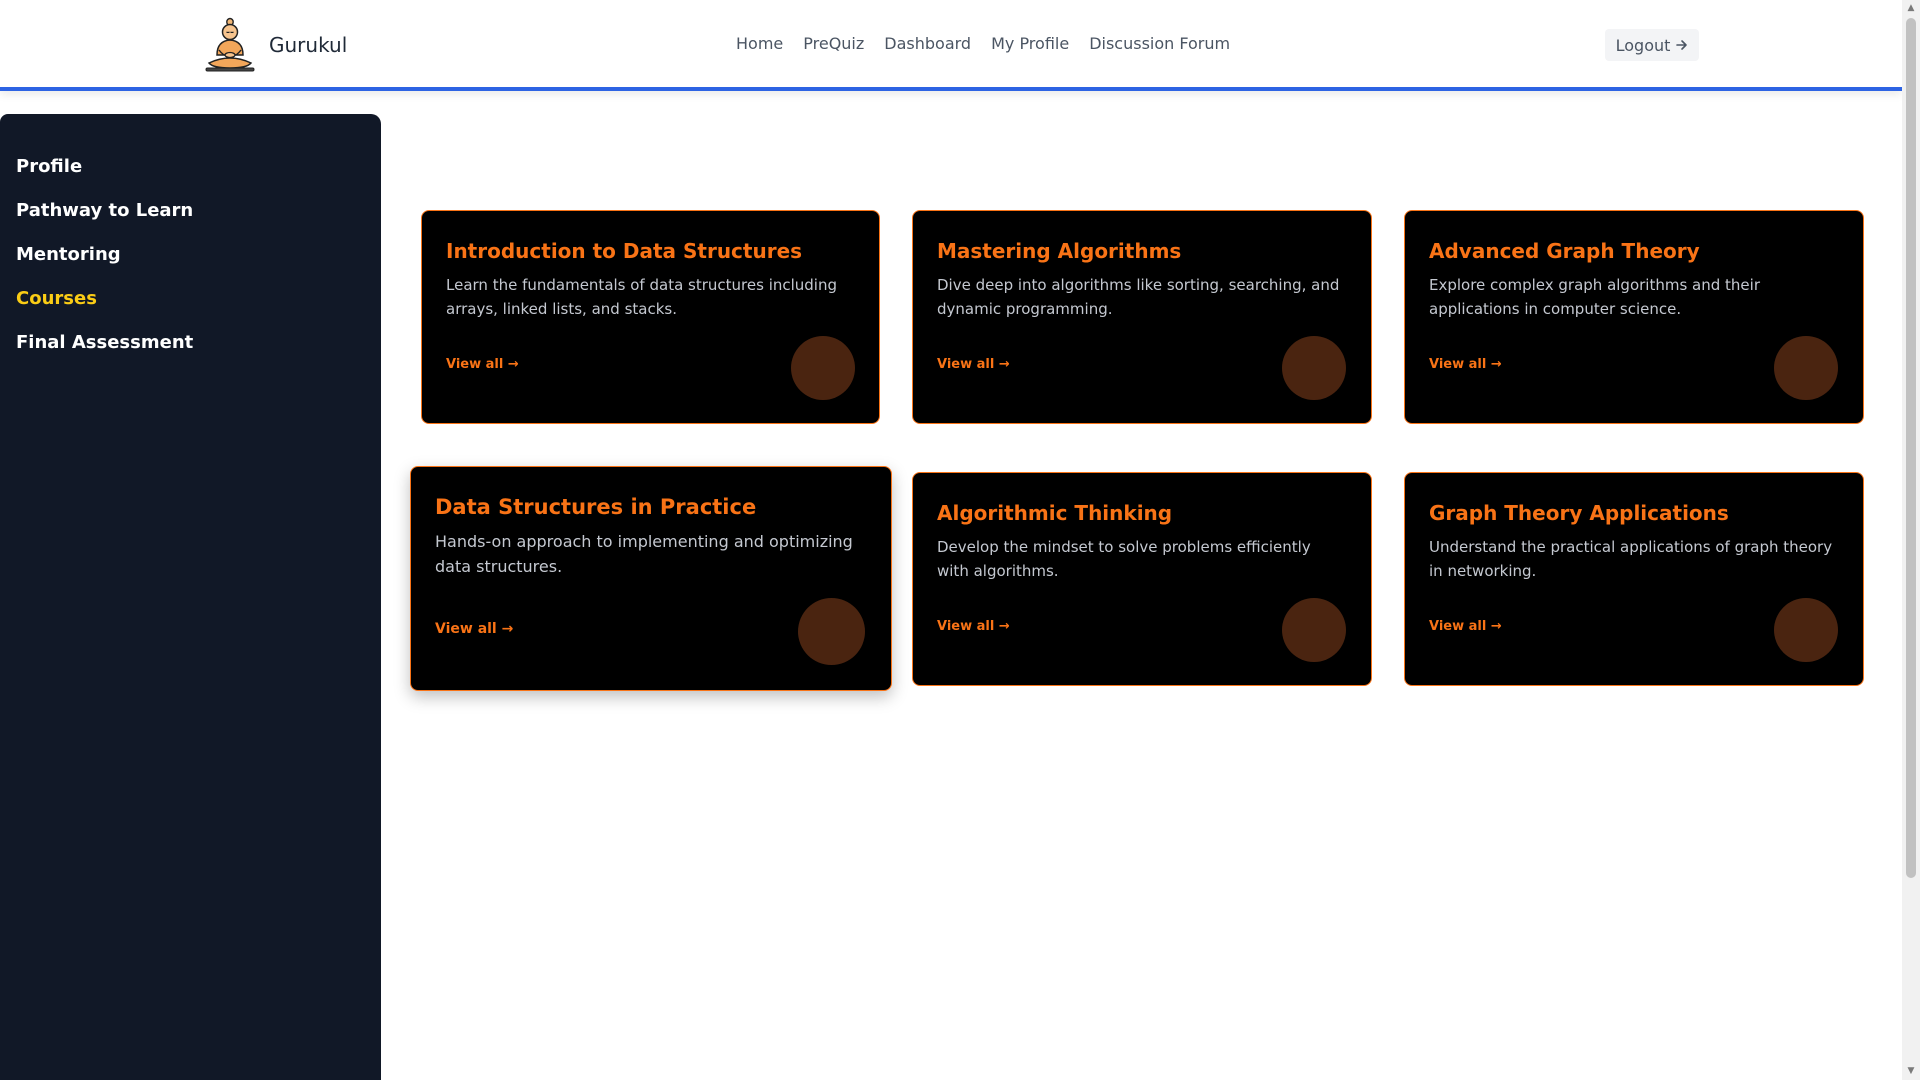 The width and height of the screenshot is (1920, 1080). Describe the element at coordinates (308, 45) in the screenshot. I see `brand-name: Gurukul` at that location.